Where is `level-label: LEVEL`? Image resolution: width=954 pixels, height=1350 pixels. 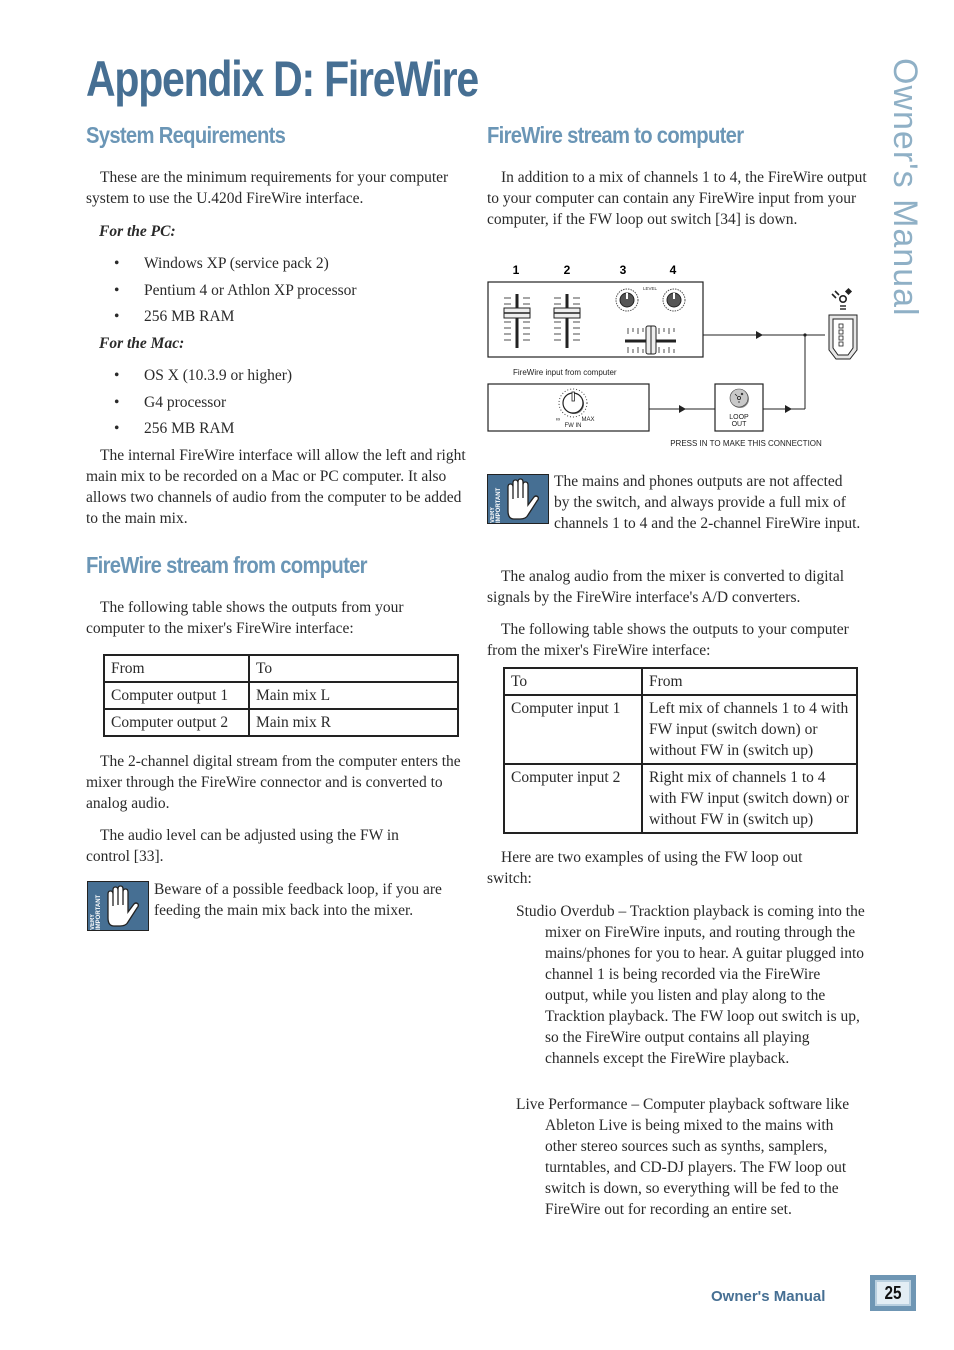 level-label: LEVEL is located at coordinates (650, 288).